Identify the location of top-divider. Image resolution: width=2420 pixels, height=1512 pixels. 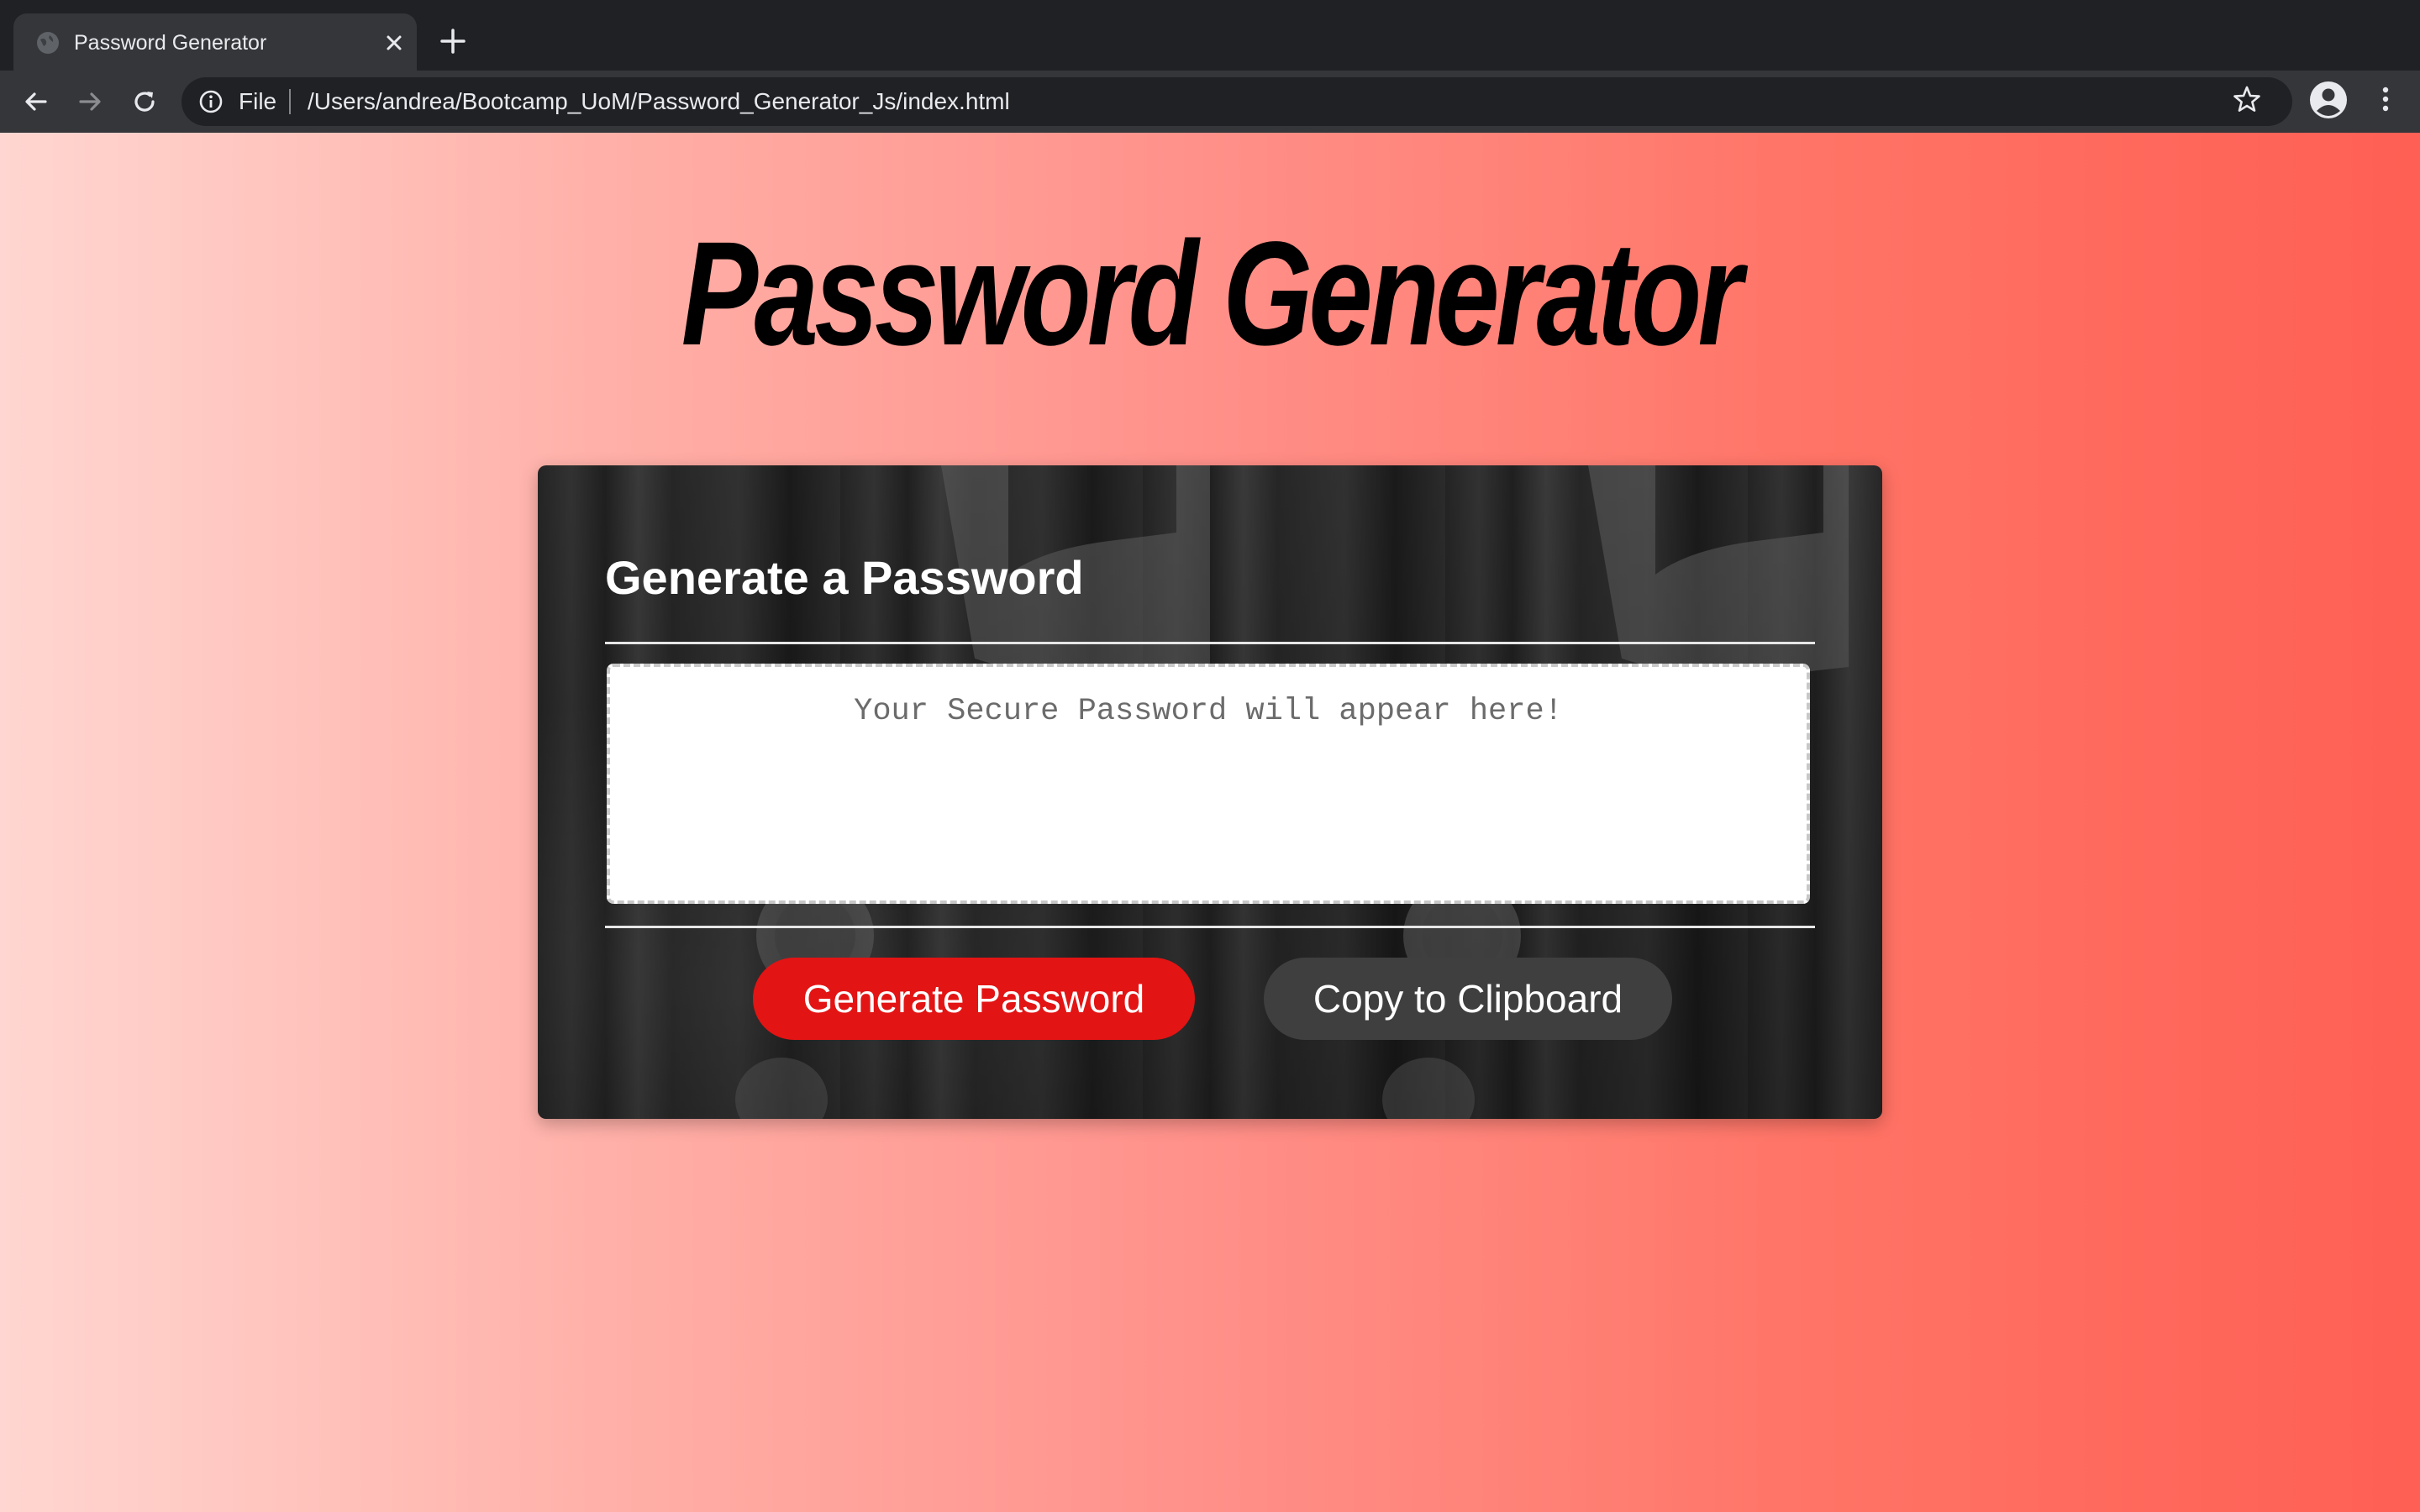
(1210, 643).